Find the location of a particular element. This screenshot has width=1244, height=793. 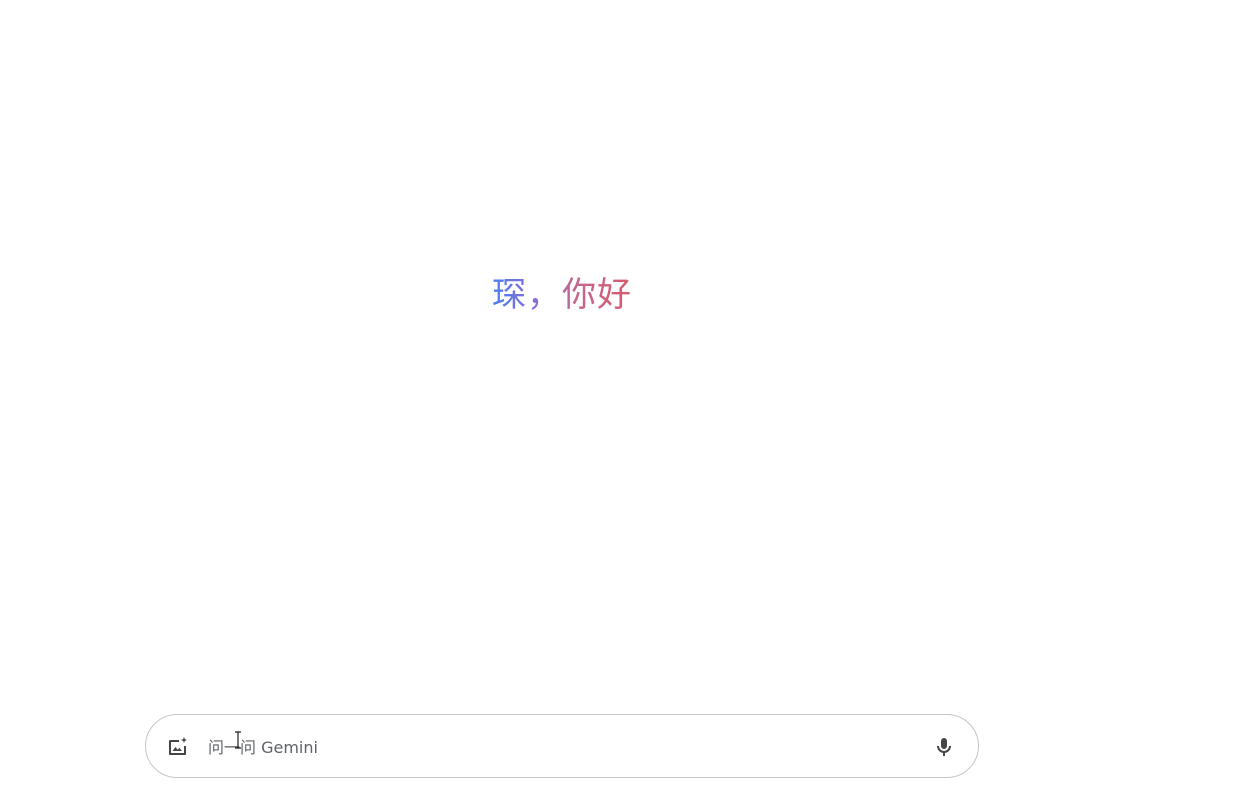

upload-image-button is located at coordinates (178, 747).